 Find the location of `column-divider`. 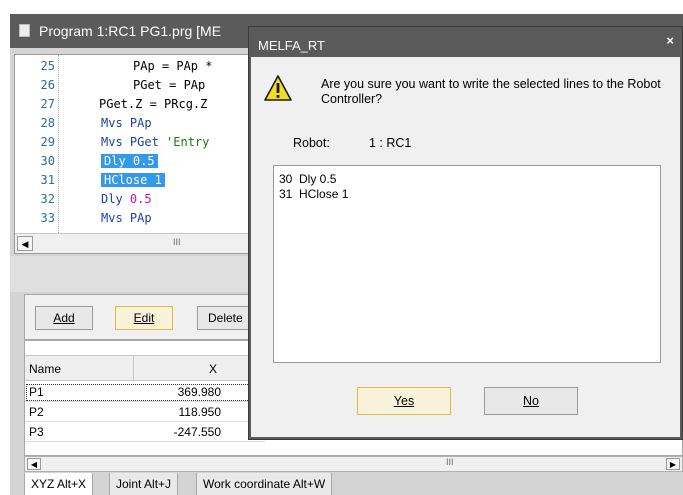

column-divider is located at coordinates (133, 369).